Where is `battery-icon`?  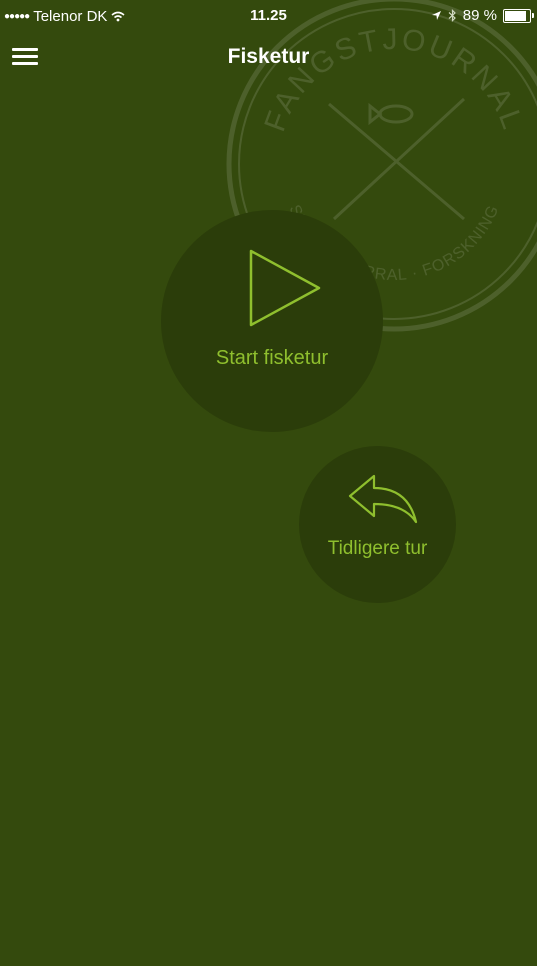
battery-icon is located at coordinates (518, 15).